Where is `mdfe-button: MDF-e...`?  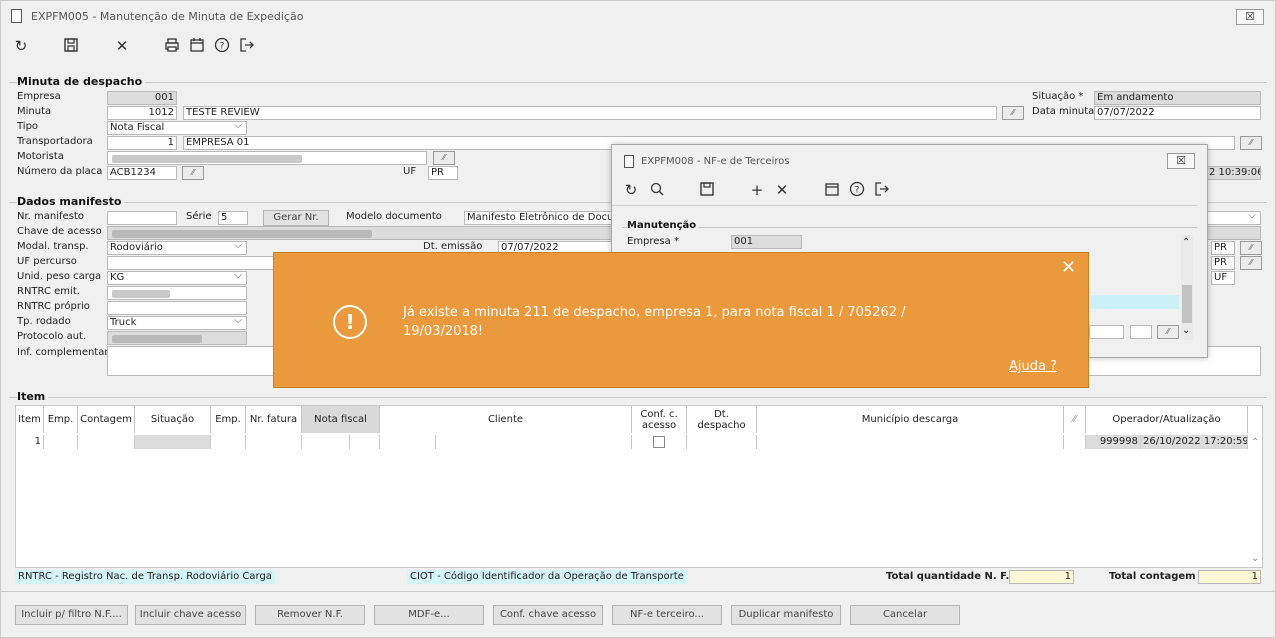 mdfe-button: MDF-e... is located at coordinates (429, 615).